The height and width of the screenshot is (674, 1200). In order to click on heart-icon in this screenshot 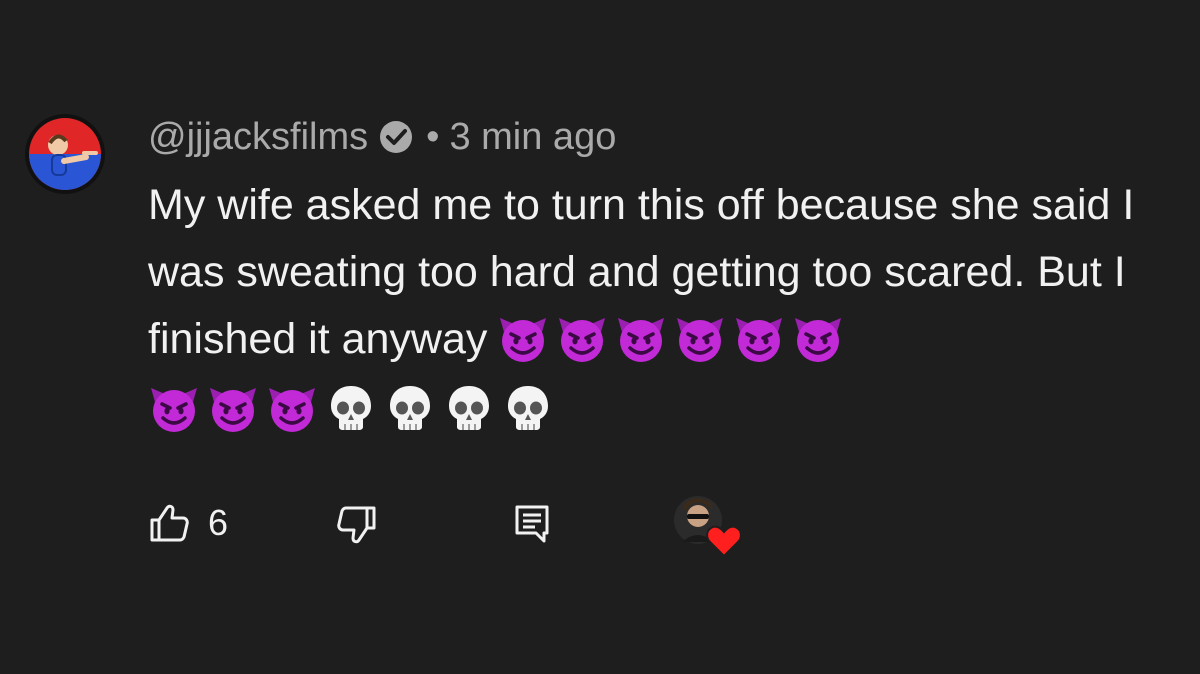, I will do `click(724, 541)`.